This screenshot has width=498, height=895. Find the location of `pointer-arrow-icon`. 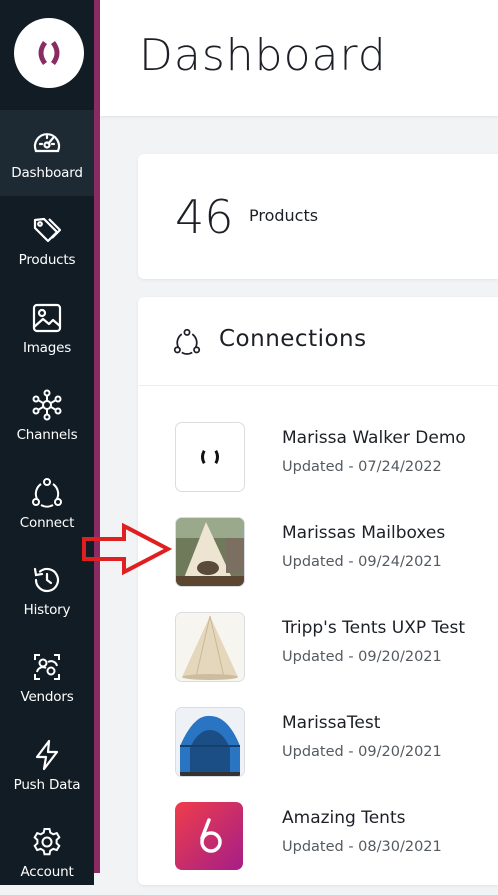

pointer-arrow-icon is located at coordinates (127, 549).